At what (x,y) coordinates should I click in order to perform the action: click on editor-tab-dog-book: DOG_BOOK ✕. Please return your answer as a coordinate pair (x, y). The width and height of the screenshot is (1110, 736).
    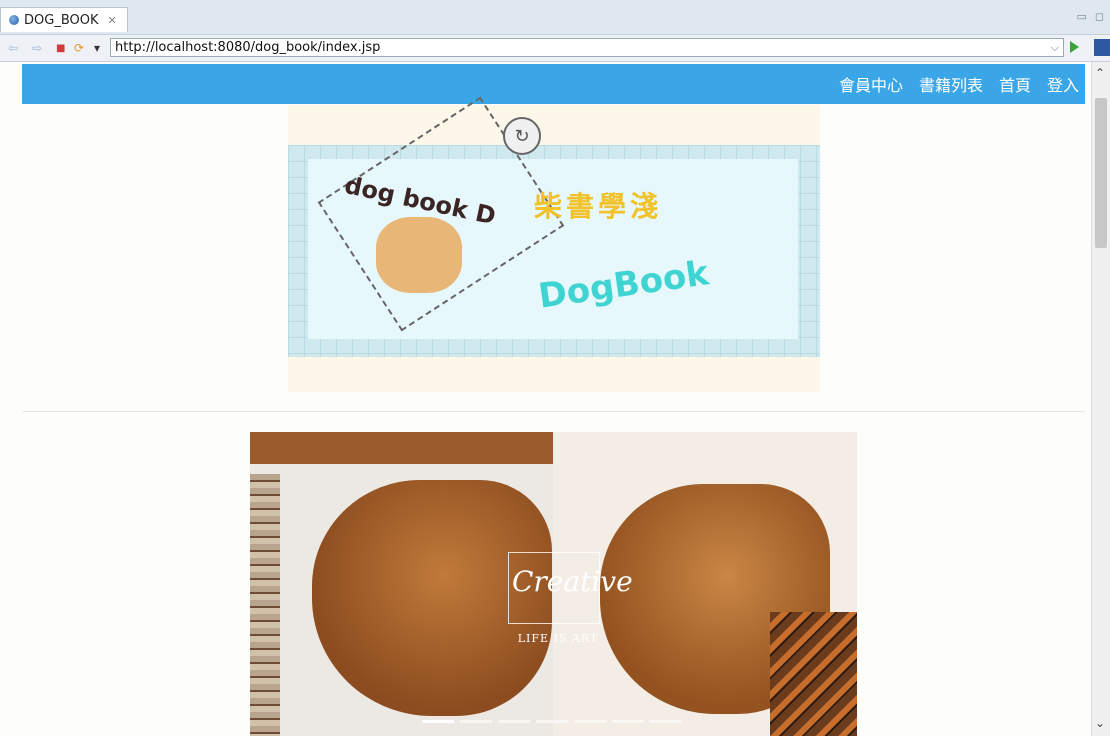
    Looking at the image, I should click on (64, 19).